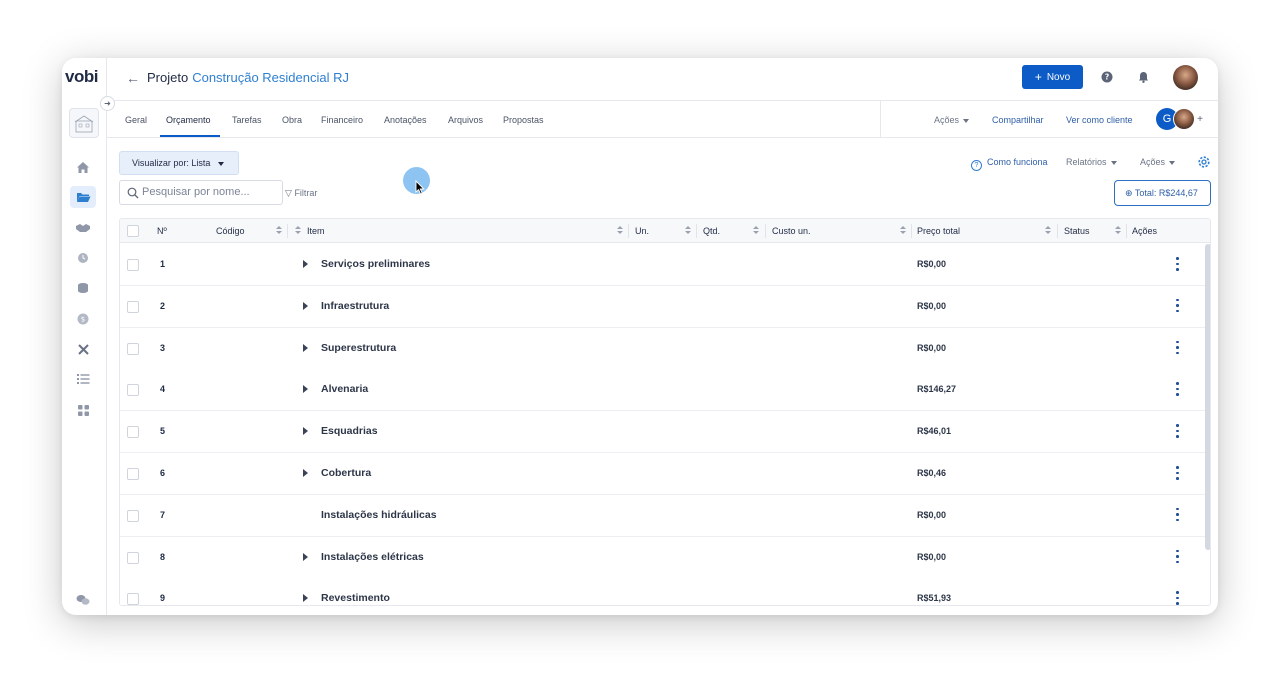  What do you see at coordinates (662, 474) in the screenshot?
I see `table-row: 6 Cobertura R$0,46` at bounding box center [662, 474].